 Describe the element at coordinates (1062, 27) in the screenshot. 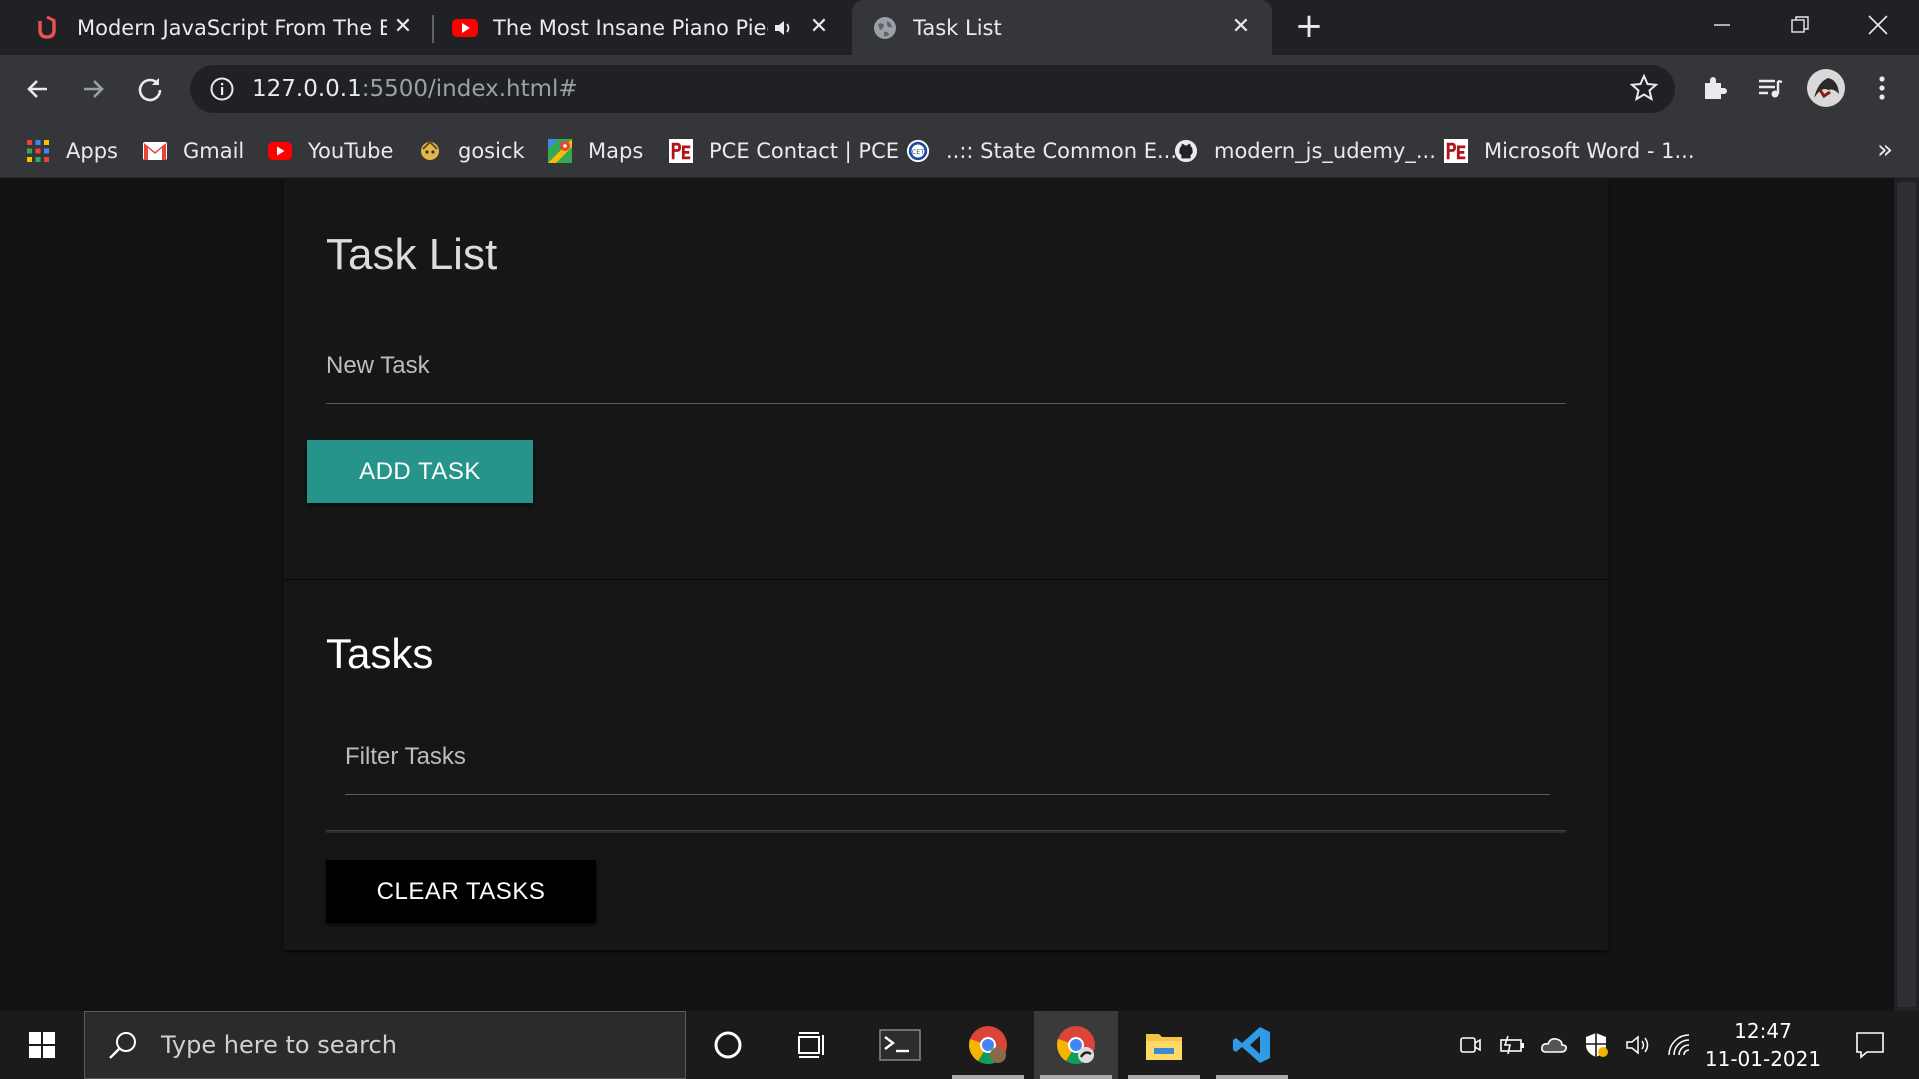

I see `tab-task-list: Task List ✕` at that location.